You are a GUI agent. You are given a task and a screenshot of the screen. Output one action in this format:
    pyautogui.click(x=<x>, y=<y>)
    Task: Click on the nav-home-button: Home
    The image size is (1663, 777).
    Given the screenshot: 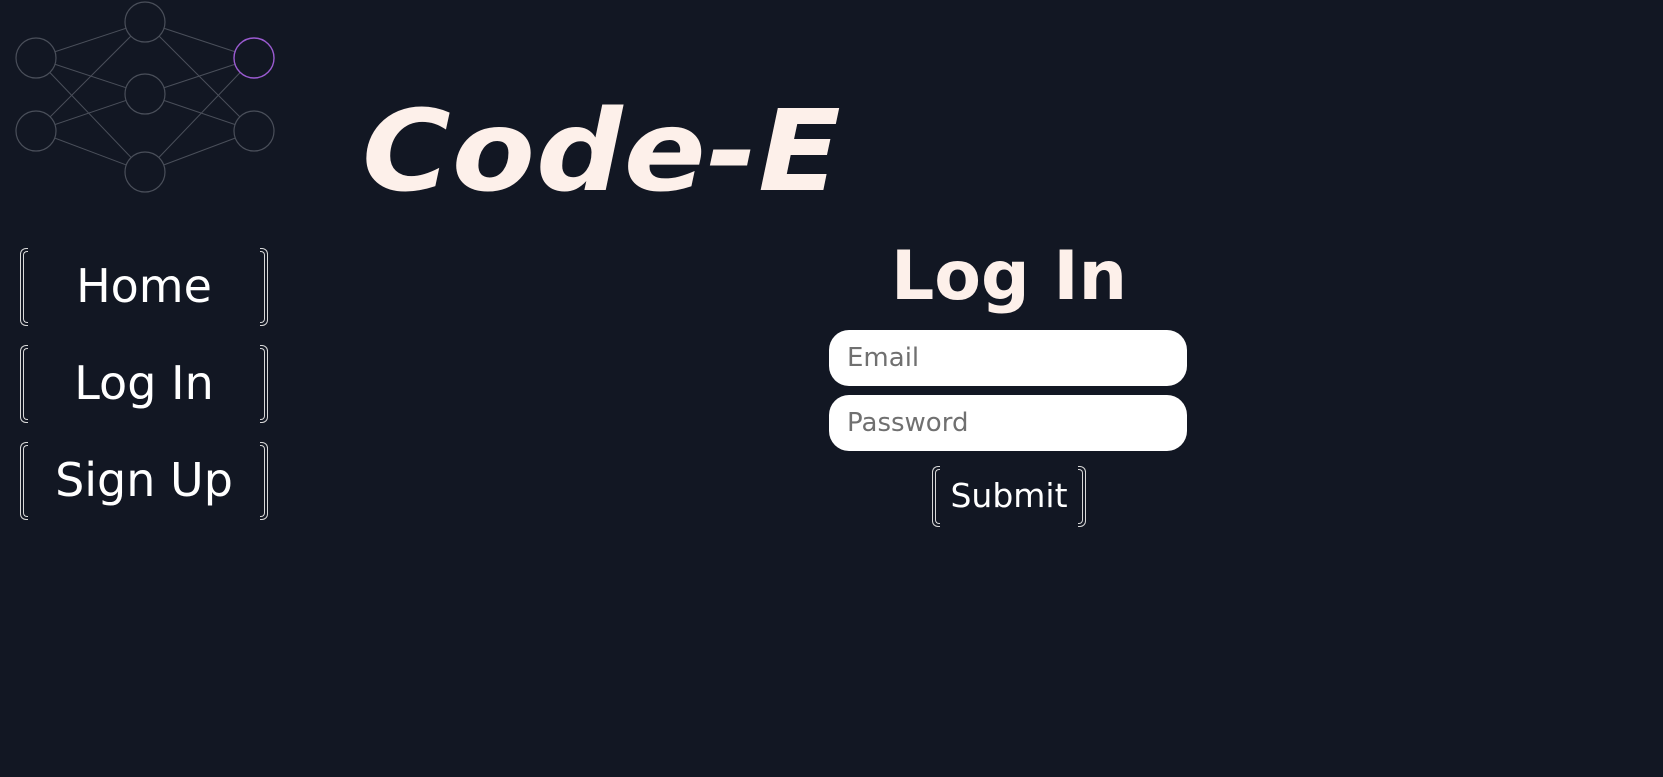 What is the action you would take?
    pyautogui.click(x=144, y=287)
    